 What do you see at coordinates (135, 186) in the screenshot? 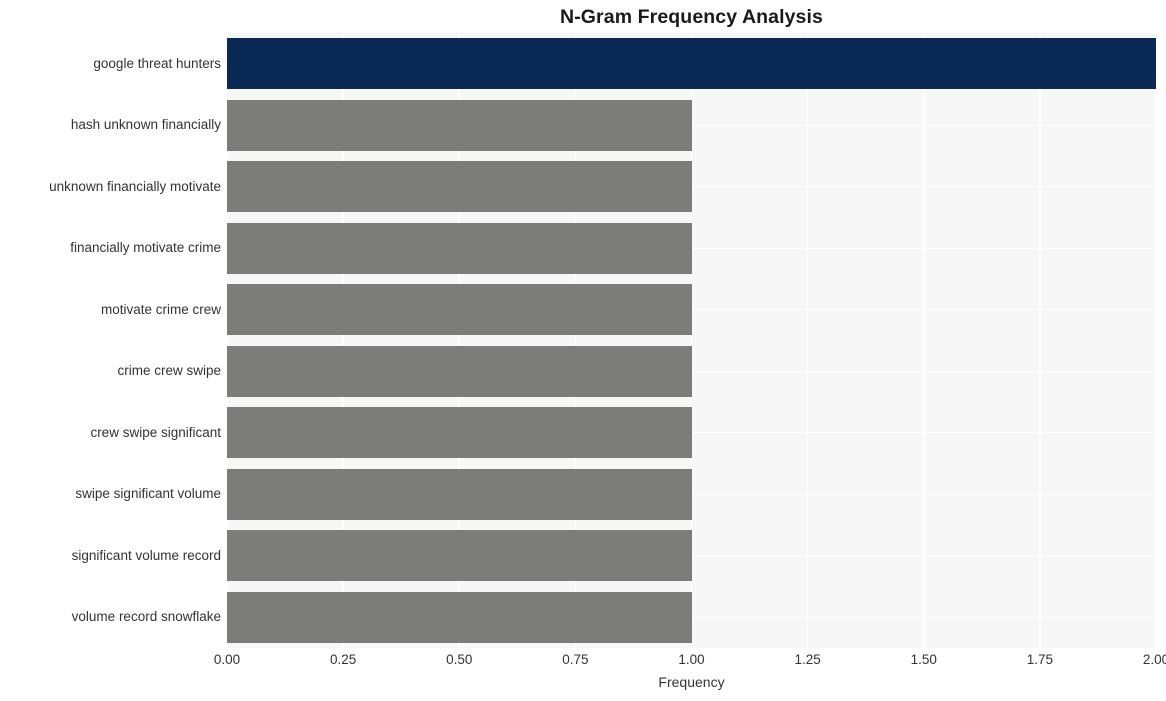
I see `y-axis-tick-label: unknown financially motivate` at bounding box center [135, 186].